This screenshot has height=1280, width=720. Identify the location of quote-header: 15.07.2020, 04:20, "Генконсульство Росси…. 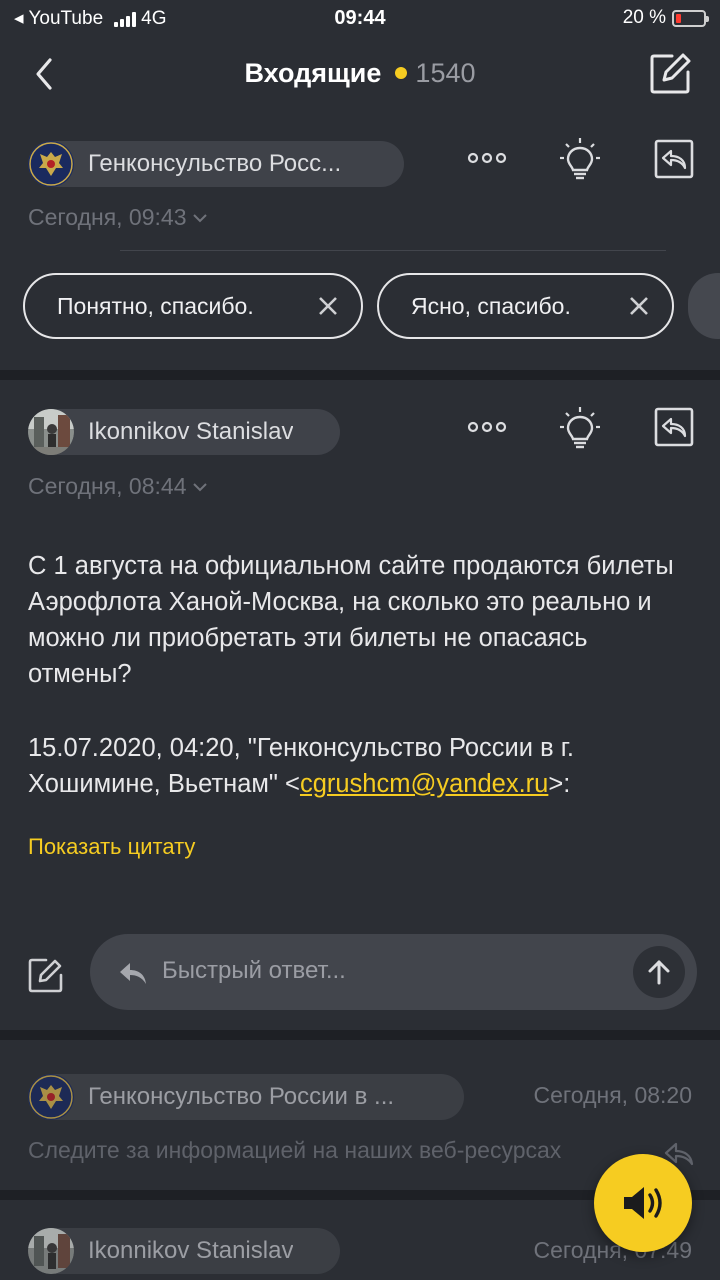
(363, 766).